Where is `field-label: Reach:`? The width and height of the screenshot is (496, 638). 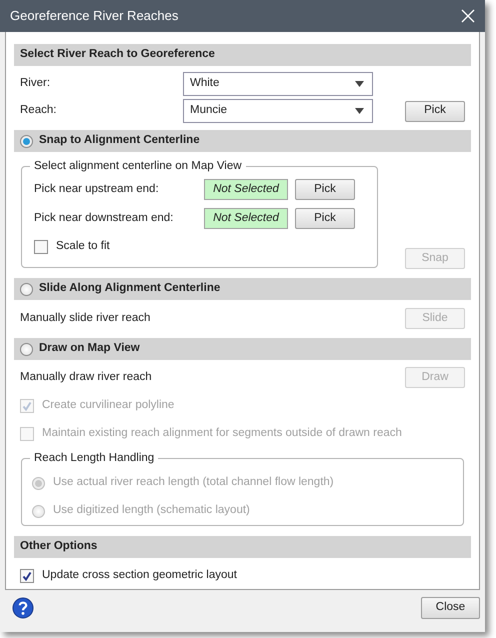 field-label: Reach: is located at coordinates (39, 110).